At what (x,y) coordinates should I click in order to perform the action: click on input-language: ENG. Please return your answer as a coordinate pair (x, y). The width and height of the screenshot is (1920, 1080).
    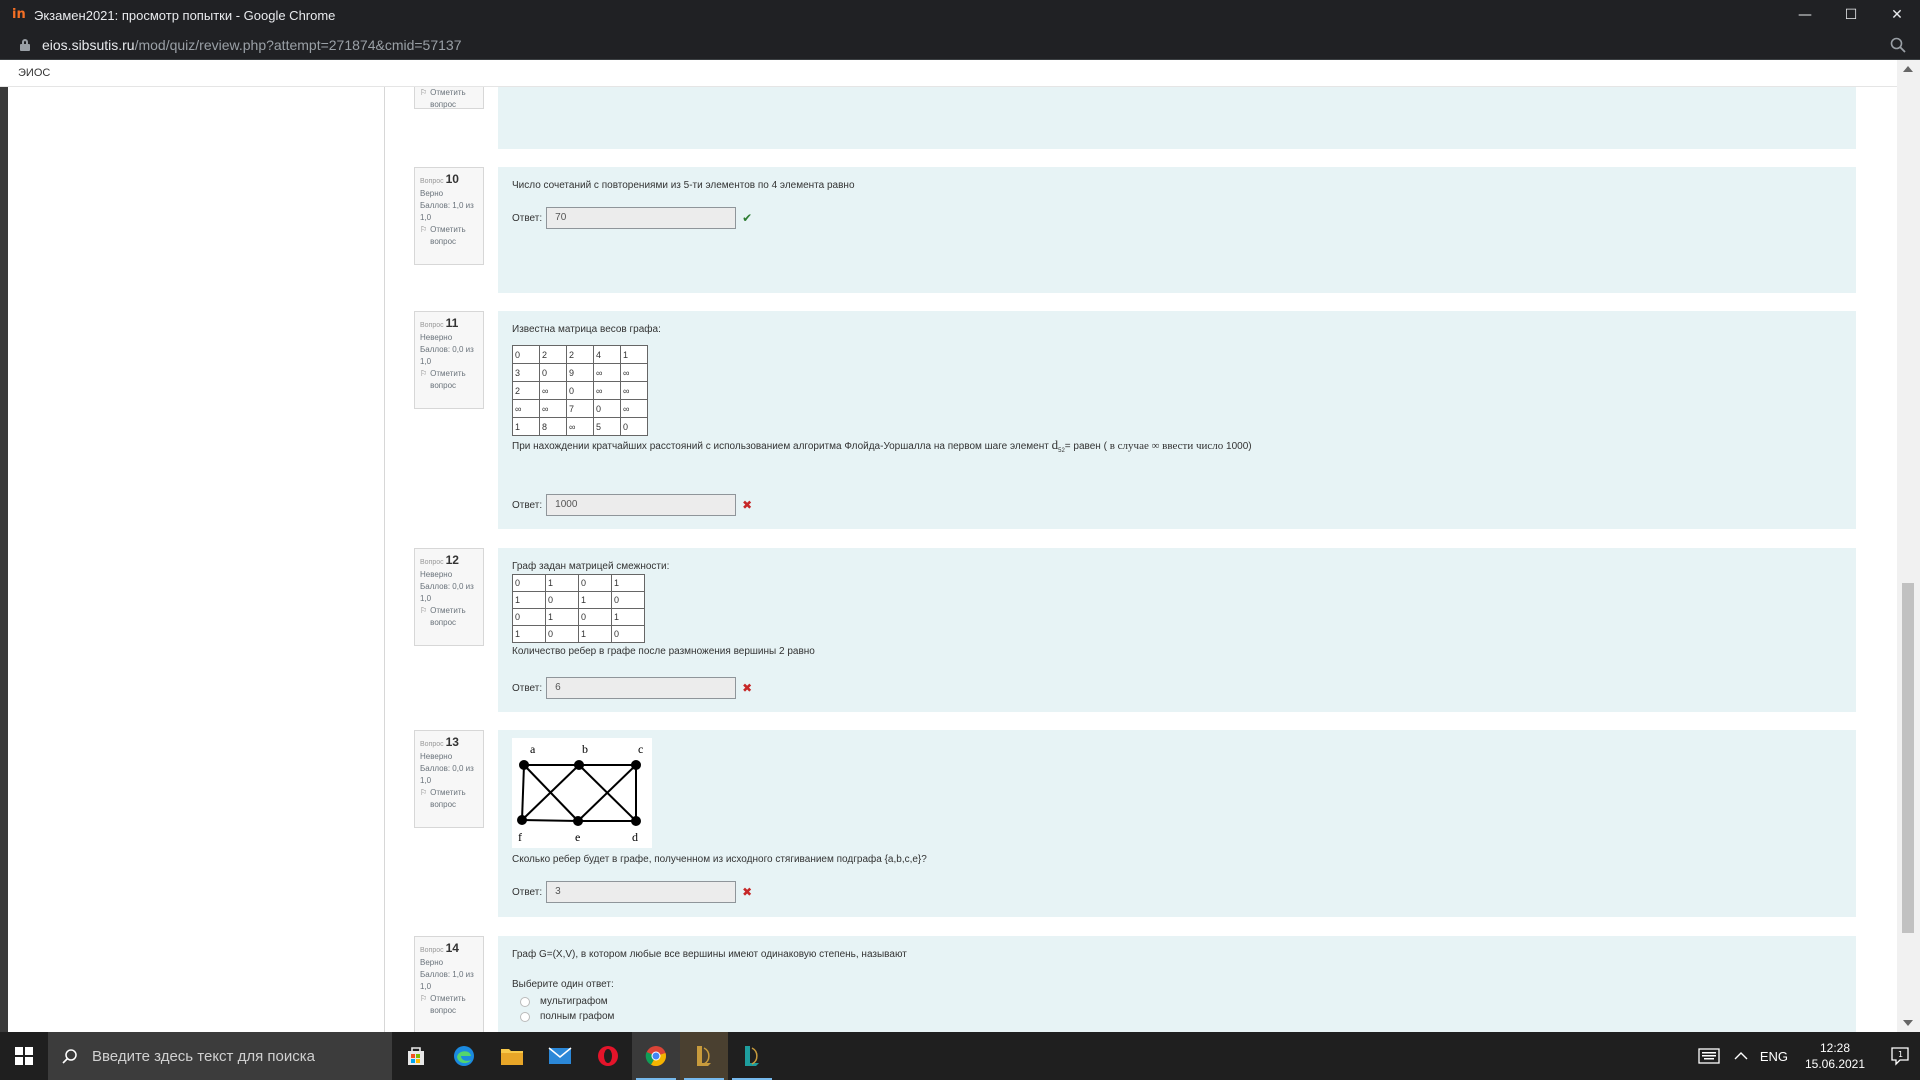
    Looking at the image, I should click on (1774, 1056).